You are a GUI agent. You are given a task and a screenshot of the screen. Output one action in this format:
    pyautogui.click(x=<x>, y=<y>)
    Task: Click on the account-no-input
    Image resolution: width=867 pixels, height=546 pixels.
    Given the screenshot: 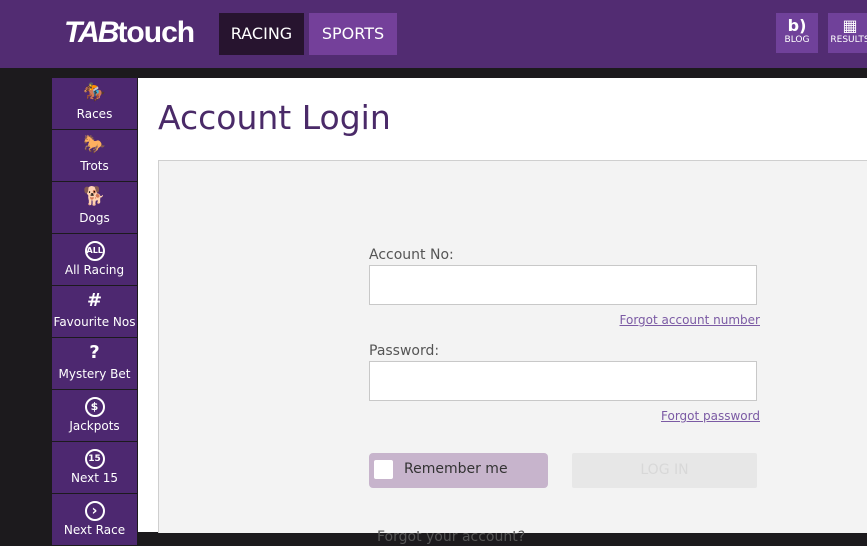 What is the action you would take?
    pyautogui.click(x=565, y=286)
    